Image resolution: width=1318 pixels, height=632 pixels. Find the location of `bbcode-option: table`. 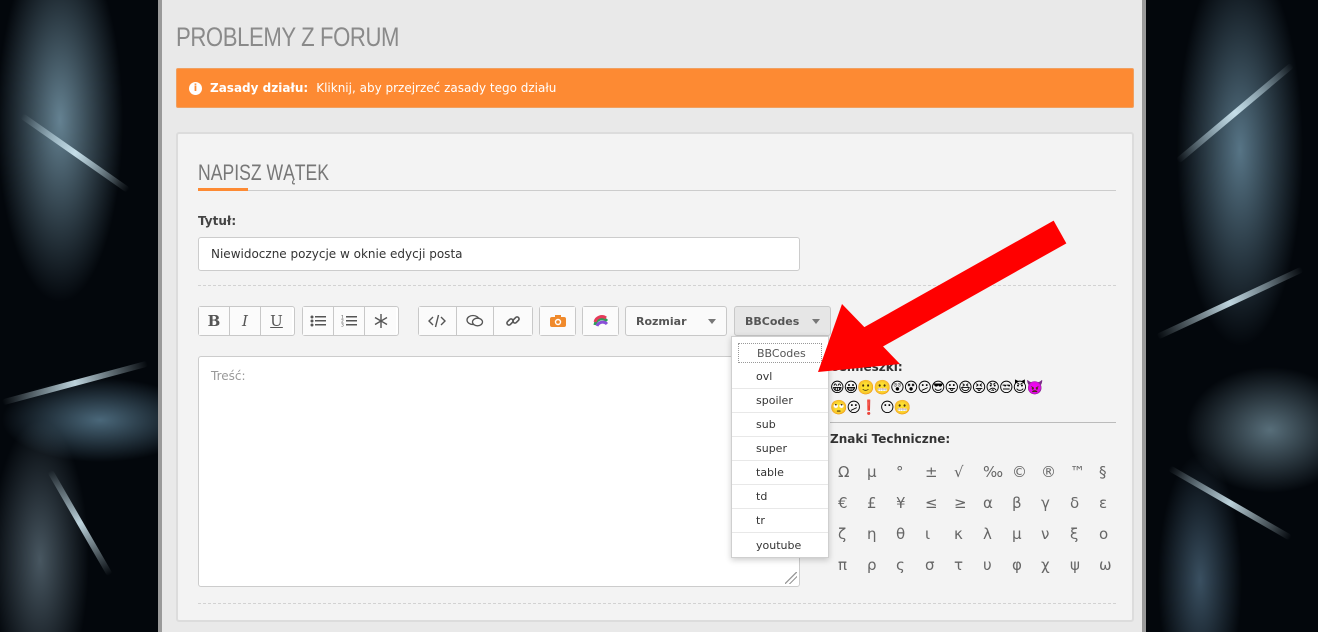

bbcode-option: table is located at coordinates (780, 473).